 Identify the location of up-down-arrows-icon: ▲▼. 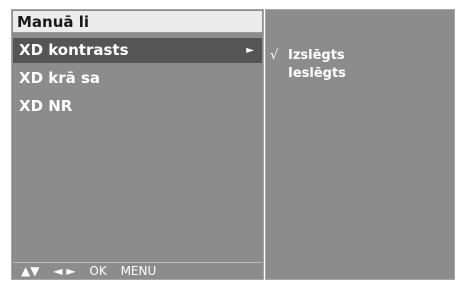
(30, 271).